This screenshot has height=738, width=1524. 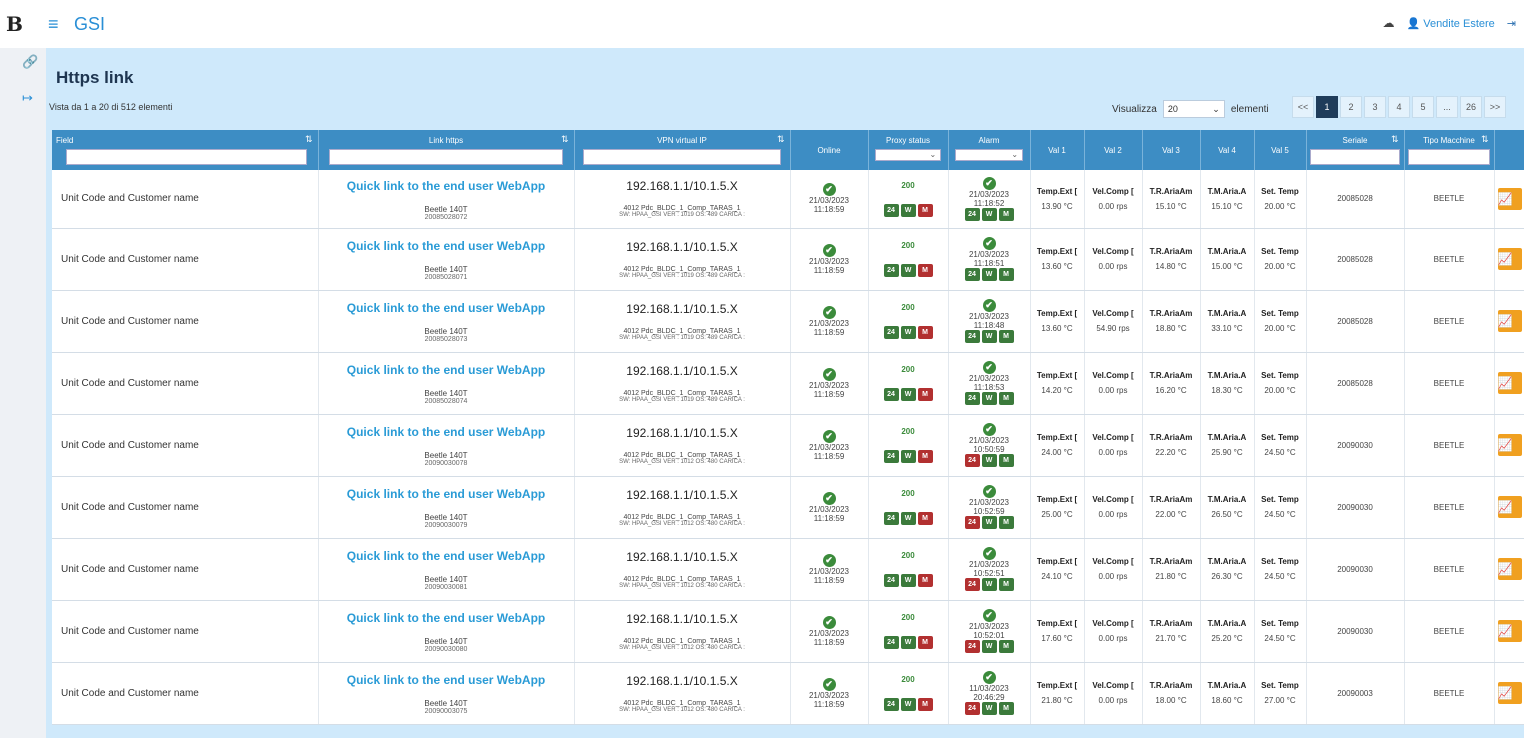 What do you see at coordinates (446, 157) in the screenshot?
I see `link-filter-input` at bounding box center [446, 157].